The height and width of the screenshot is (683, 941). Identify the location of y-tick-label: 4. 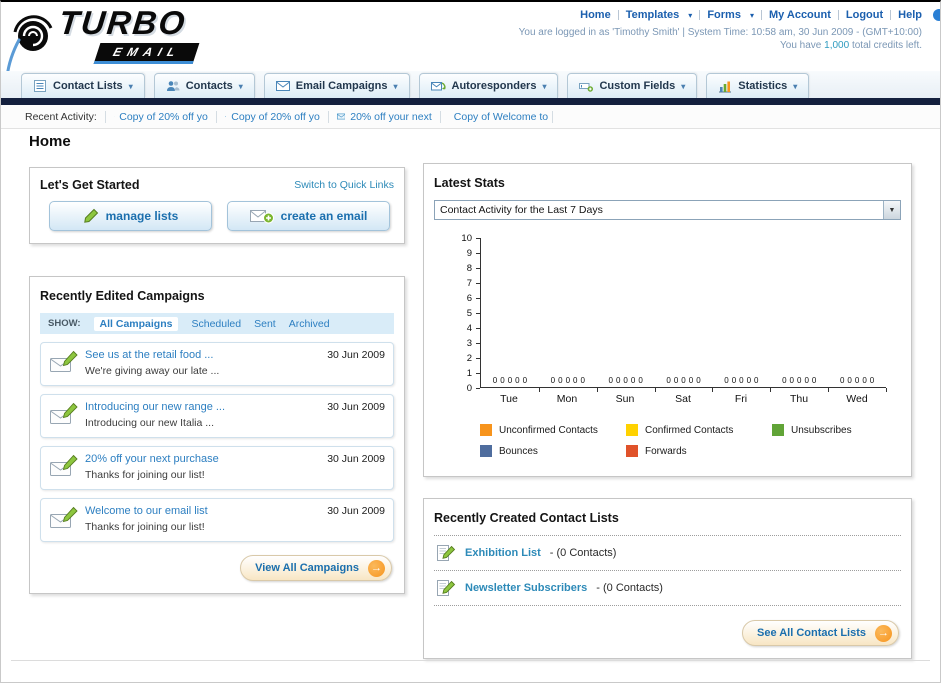
(469, 328).